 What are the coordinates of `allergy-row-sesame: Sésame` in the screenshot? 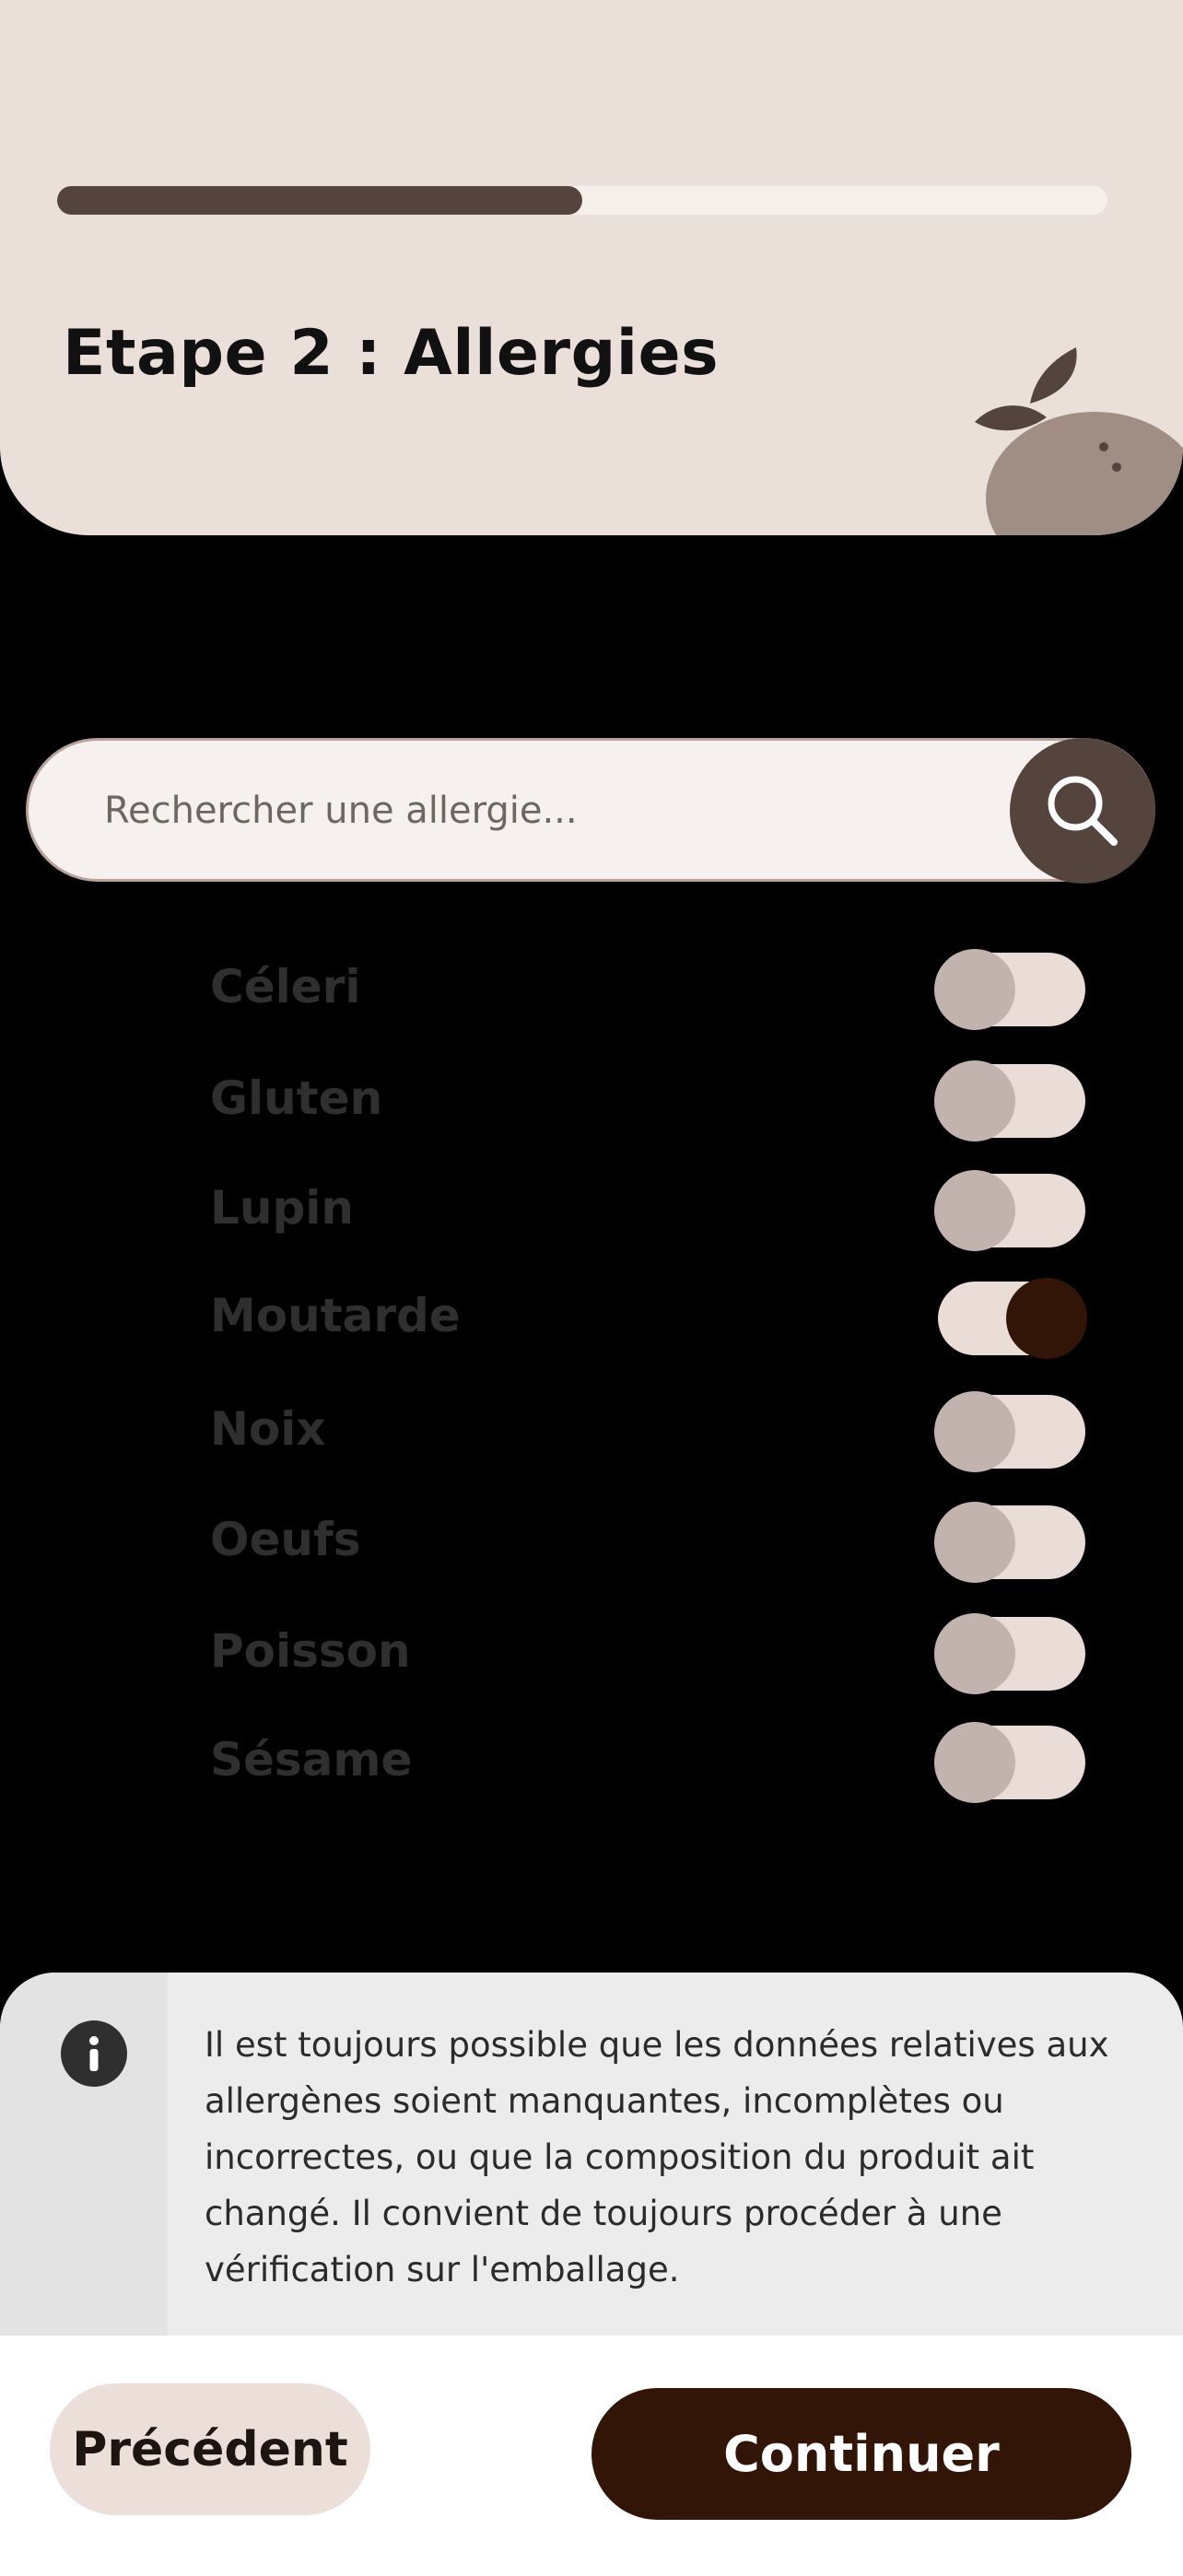 It's located at (591, 1761).